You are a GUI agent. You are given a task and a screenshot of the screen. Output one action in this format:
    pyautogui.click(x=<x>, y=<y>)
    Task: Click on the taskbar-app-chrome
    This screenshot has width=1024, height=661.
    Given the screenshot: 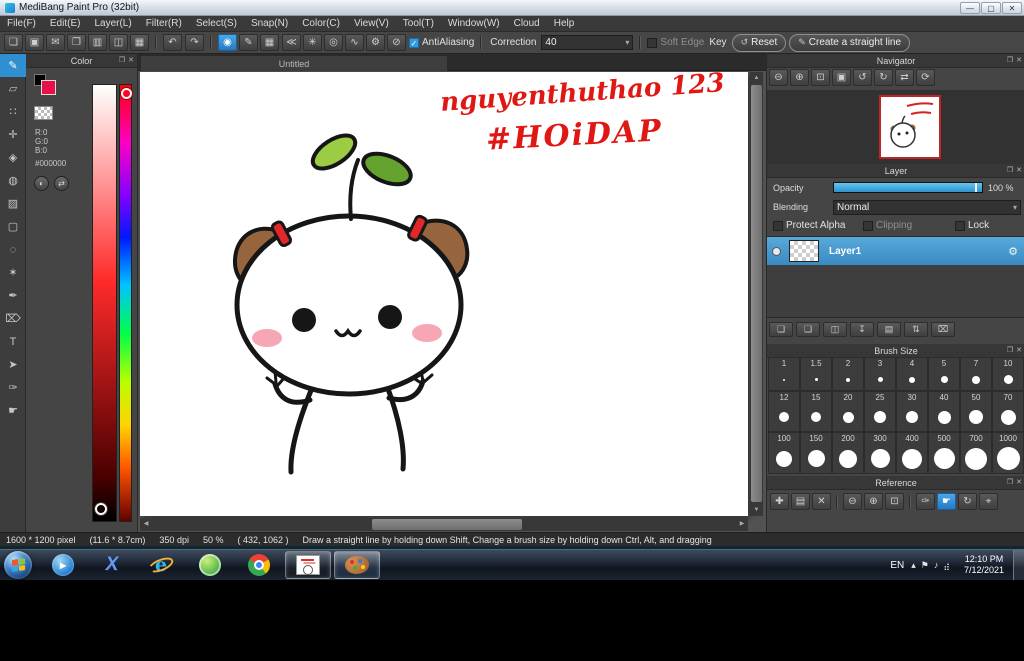 What is the action you would take?
    pyautogui.click(x=259, y=565)
    